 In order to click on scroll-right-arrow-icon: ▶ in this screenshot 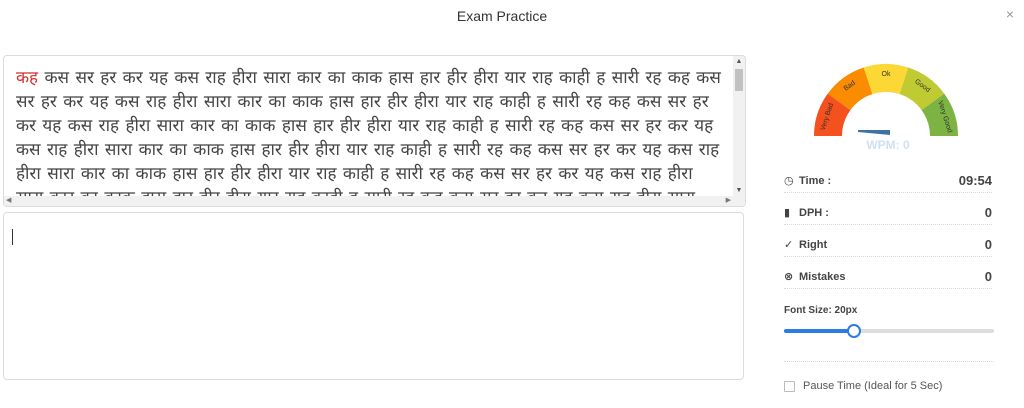, I will do `click(728, 201)`.